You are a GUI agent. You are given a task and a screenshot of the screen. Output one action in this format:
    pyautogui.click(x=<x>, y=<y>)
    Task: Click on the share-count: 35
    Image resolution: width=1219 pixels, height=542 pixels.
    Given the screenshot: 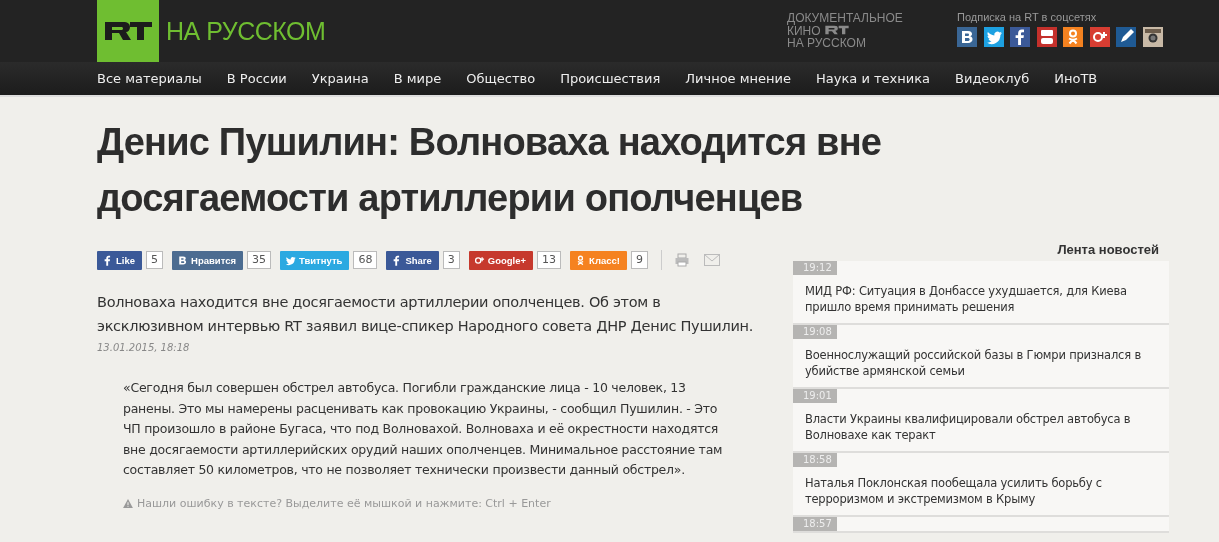 What is the action you would take?
    pyautogui.click(x=259, y=260)
    